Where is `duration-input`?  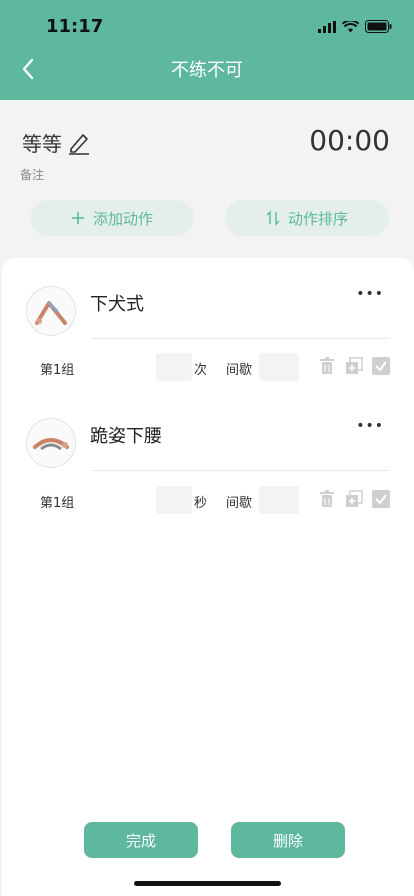
duration-input is located at coordinates (174, 500).